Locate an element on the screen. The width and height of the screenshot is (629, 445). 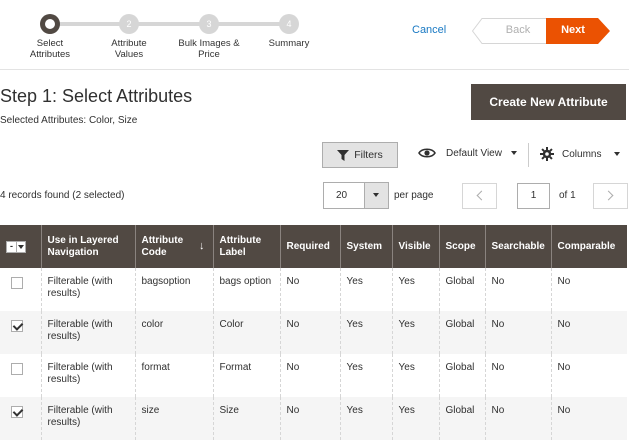
column-header-label: Attribute Code is located at coordinates (162, 246).